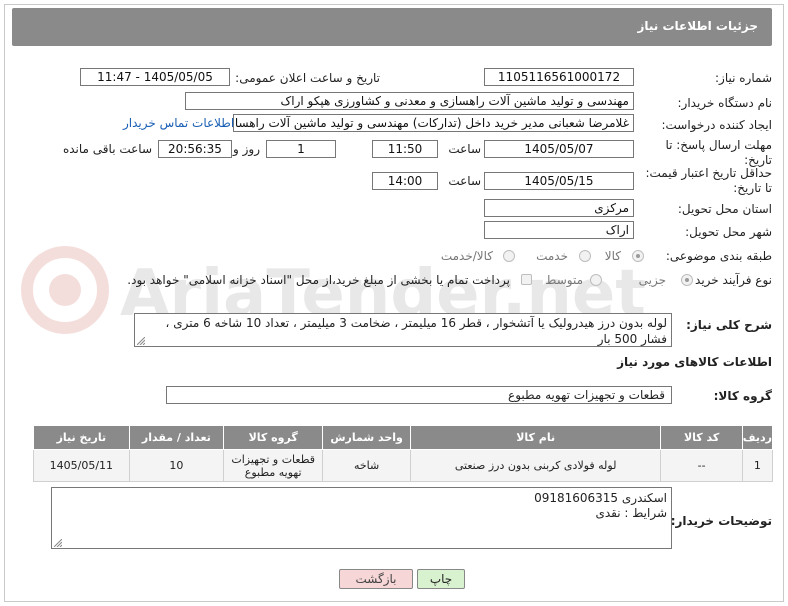  Describe the element at coordinates (176, 437) in the screenshot. I see `col-quantity: تعداد / مقدار` at that location.